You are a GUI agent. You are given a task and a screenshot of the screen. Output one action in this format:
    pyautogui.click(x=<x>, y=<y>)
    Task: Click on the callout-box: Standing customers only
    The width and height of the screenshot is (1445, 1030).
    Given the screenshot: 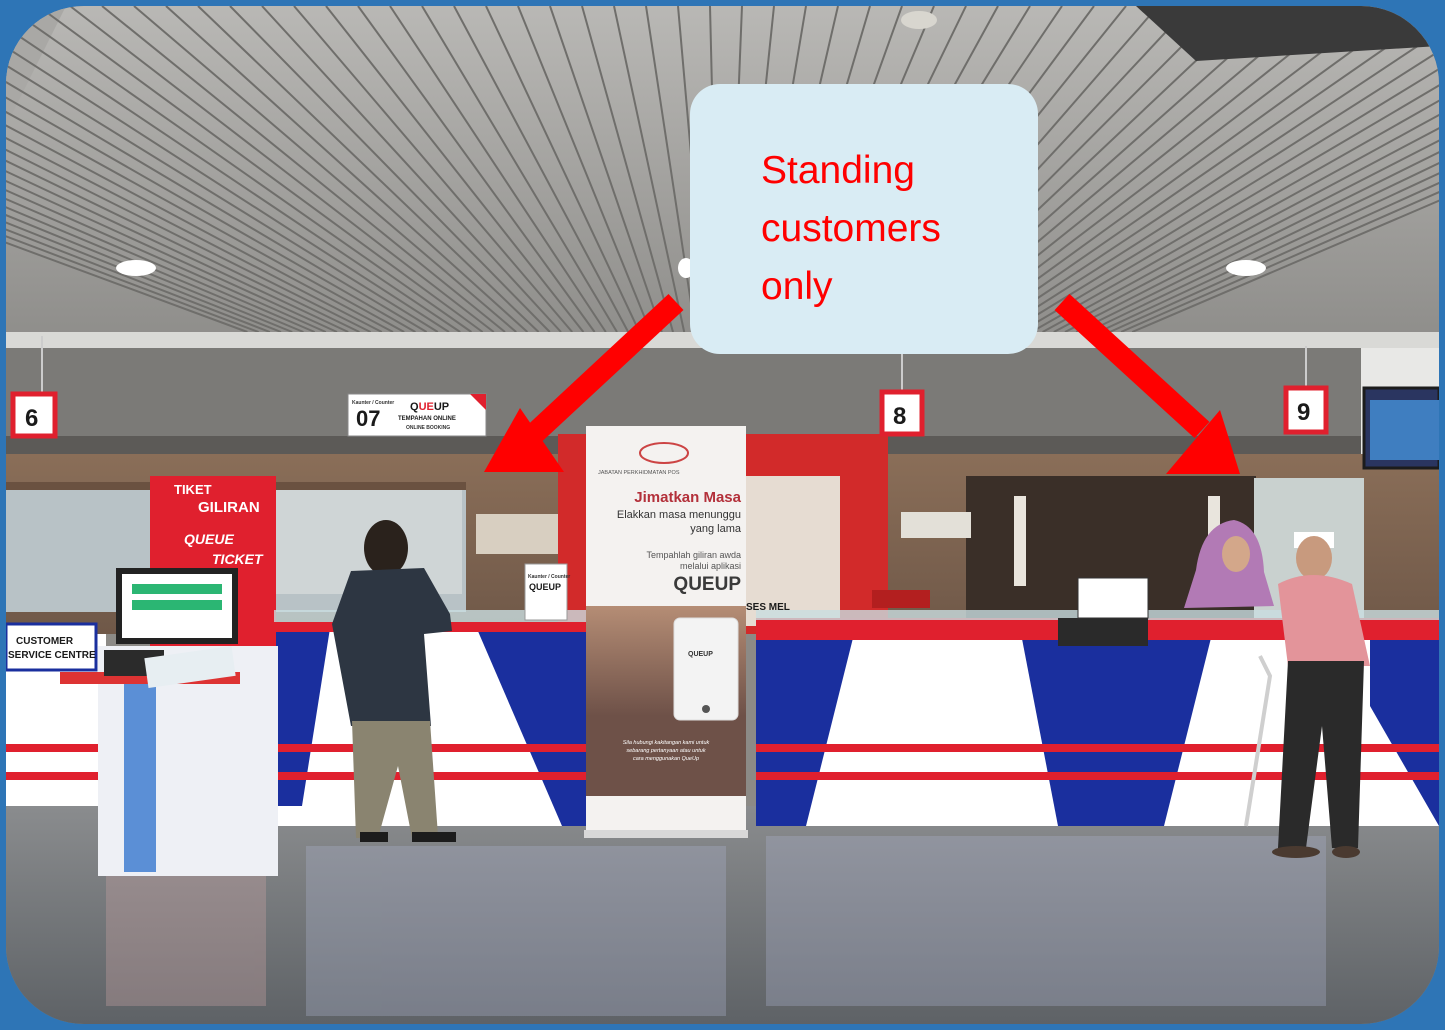 What is the action you would take?
    pyautogui.click(x=864, y=219)
    